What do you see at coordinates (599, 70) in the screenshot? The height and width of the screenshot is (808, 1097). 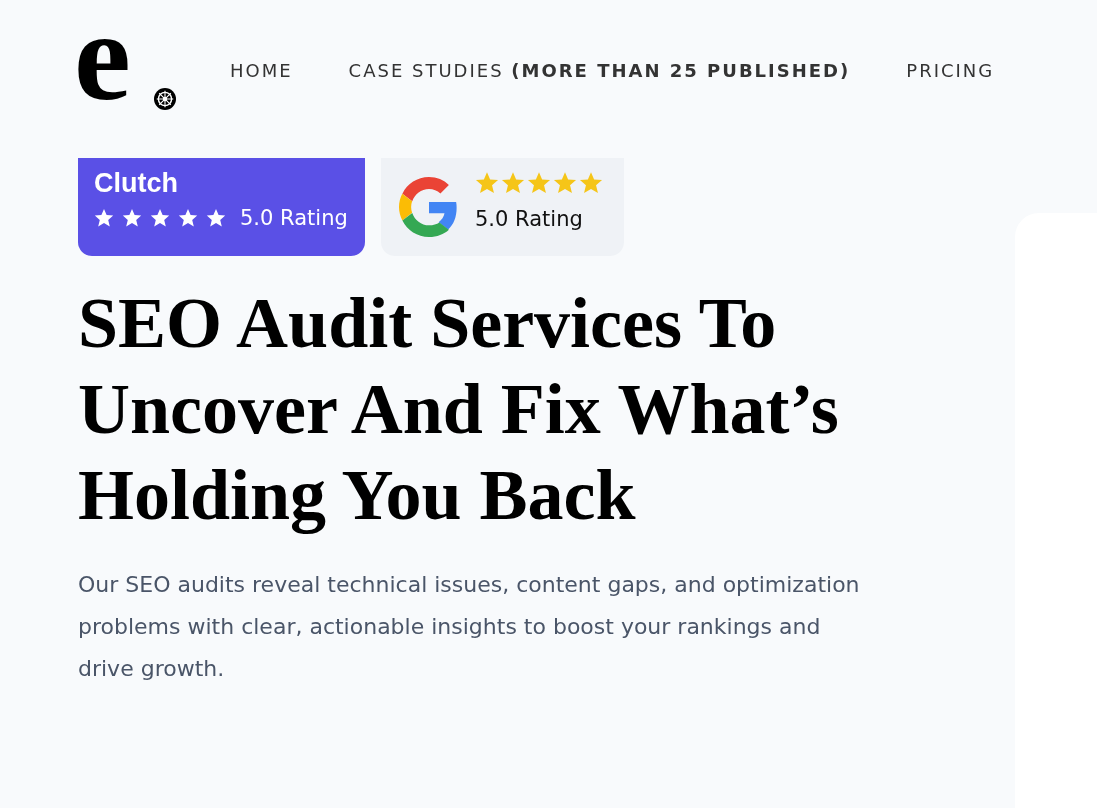 I see `nav-link: CASE STUDIES (MORE THAN 25 PUBLISHED)` at bounding box center [599, 70].